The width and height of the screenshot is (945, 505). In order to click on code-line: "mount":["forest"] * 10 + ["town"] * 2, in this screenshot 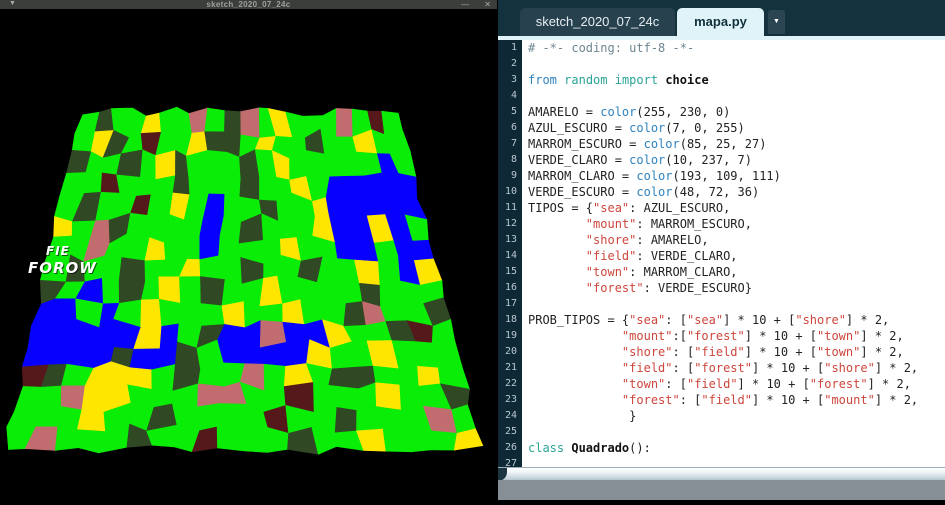, I will do `click(762, 336)`.